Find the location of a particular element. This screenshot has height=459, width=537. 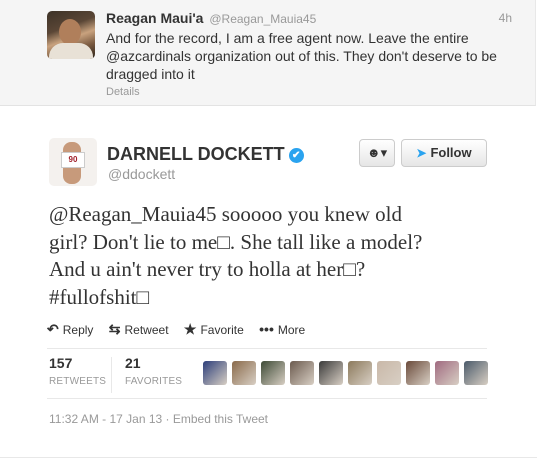

more-action: ••• More is located at coordinates (282, 329).